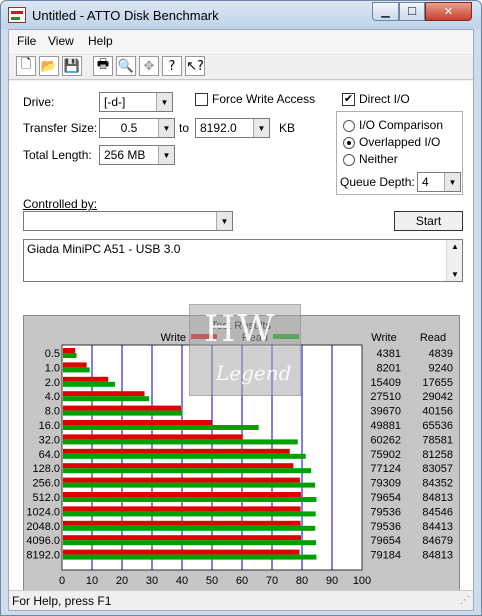  What do you see at coordinates (182, 581) in the screenshot?
I see `x-tick-label: 40` at bounding box center [182, 581].